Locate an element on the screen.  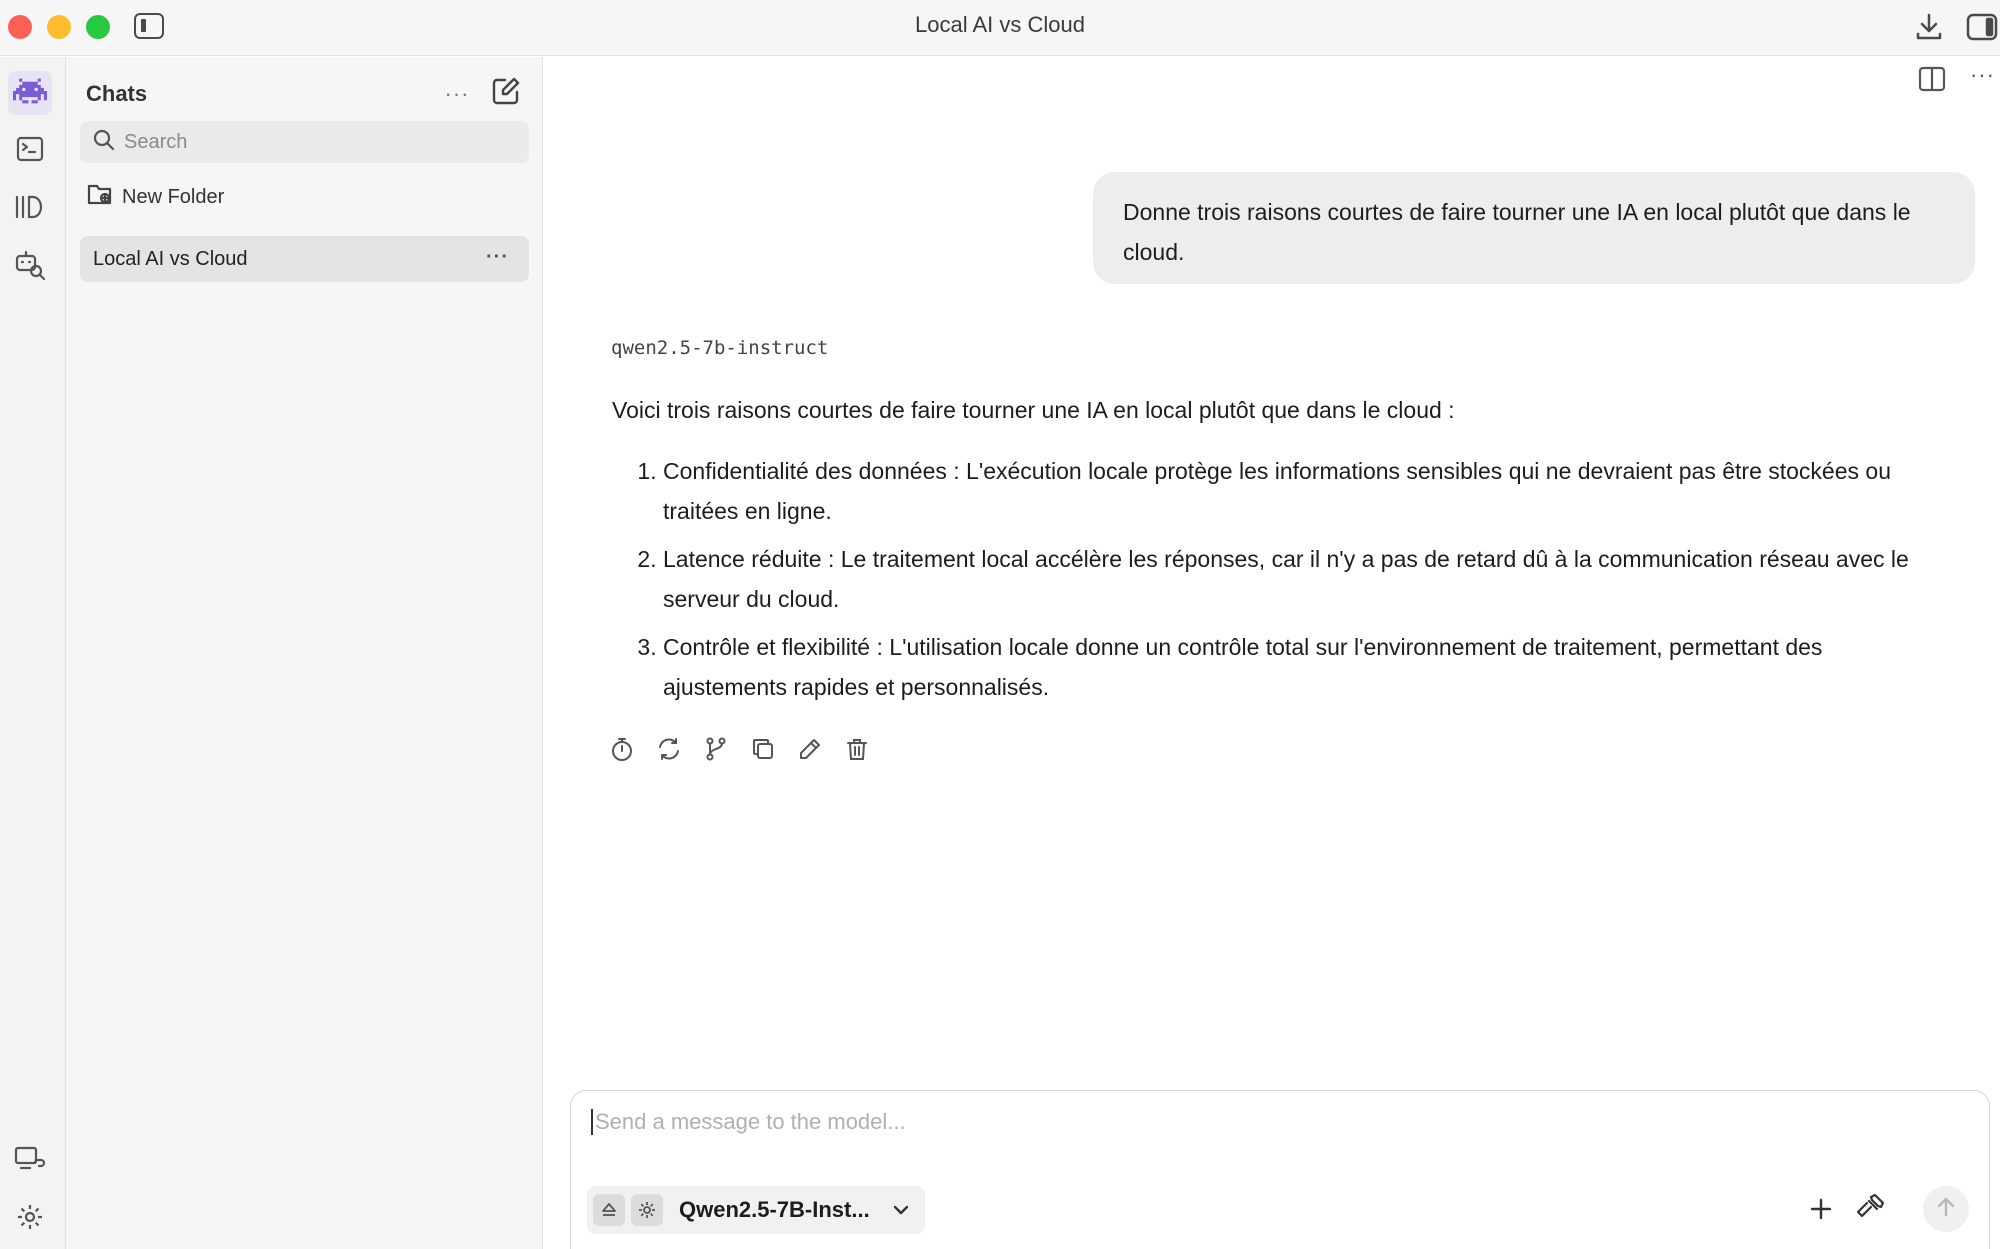
hammer-icon is located at coordinates (1870, 1211).